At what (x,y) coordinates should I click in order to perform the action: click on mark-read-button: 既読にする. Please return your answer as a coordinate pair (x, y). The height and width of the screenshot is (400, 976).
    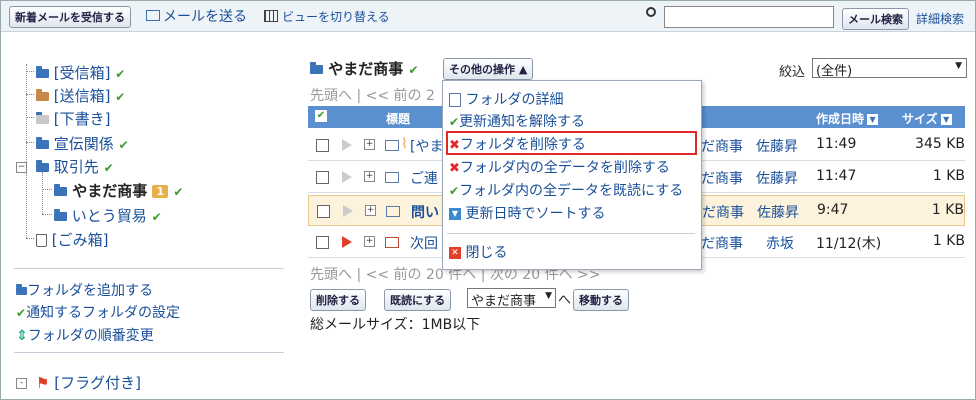
    Looking at the image, I should click on (418, 300).